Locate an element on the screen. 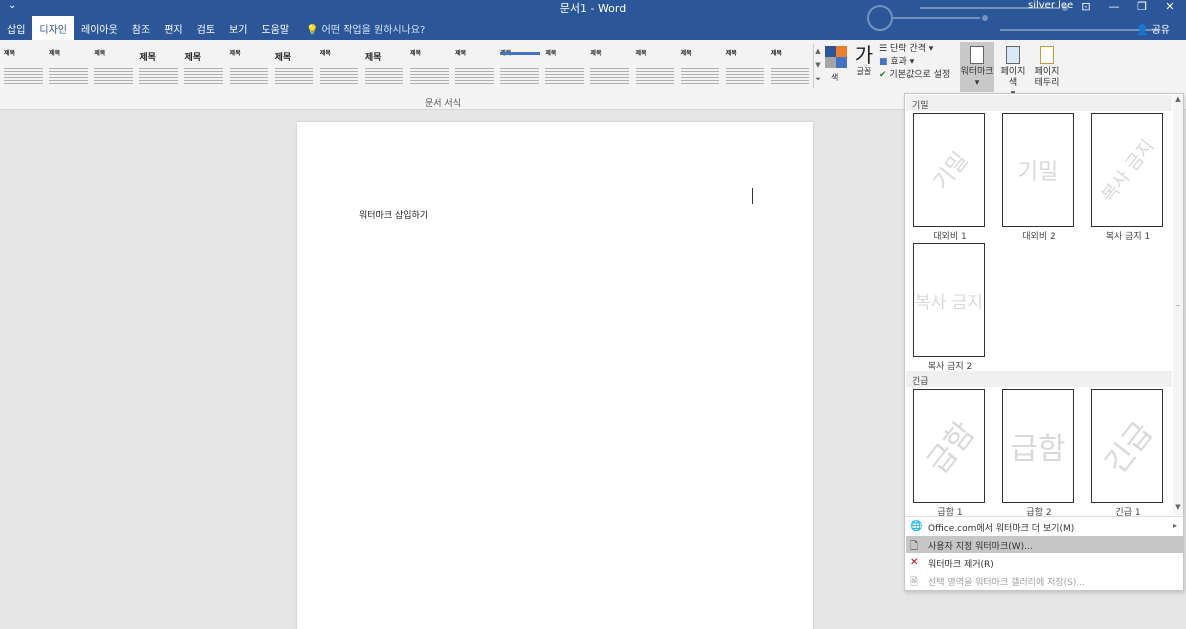  set-default-button: ✔ 기본값으로 설정 is located at coordinates (919, 75).